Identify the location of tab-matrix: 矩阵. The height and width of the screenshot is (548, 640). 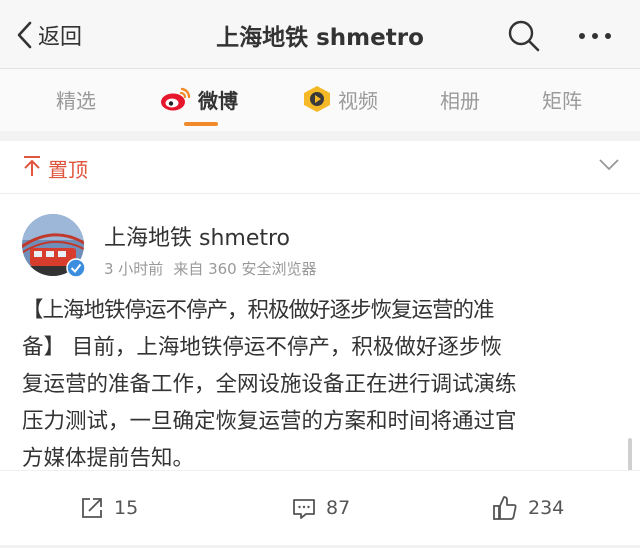
(562, 99).